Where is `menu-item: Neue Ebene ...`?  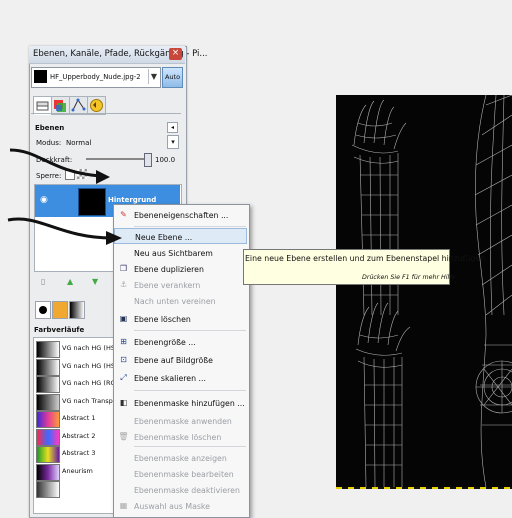 menu-item: Neue Ebene ... is located at coordinates (180, 236).